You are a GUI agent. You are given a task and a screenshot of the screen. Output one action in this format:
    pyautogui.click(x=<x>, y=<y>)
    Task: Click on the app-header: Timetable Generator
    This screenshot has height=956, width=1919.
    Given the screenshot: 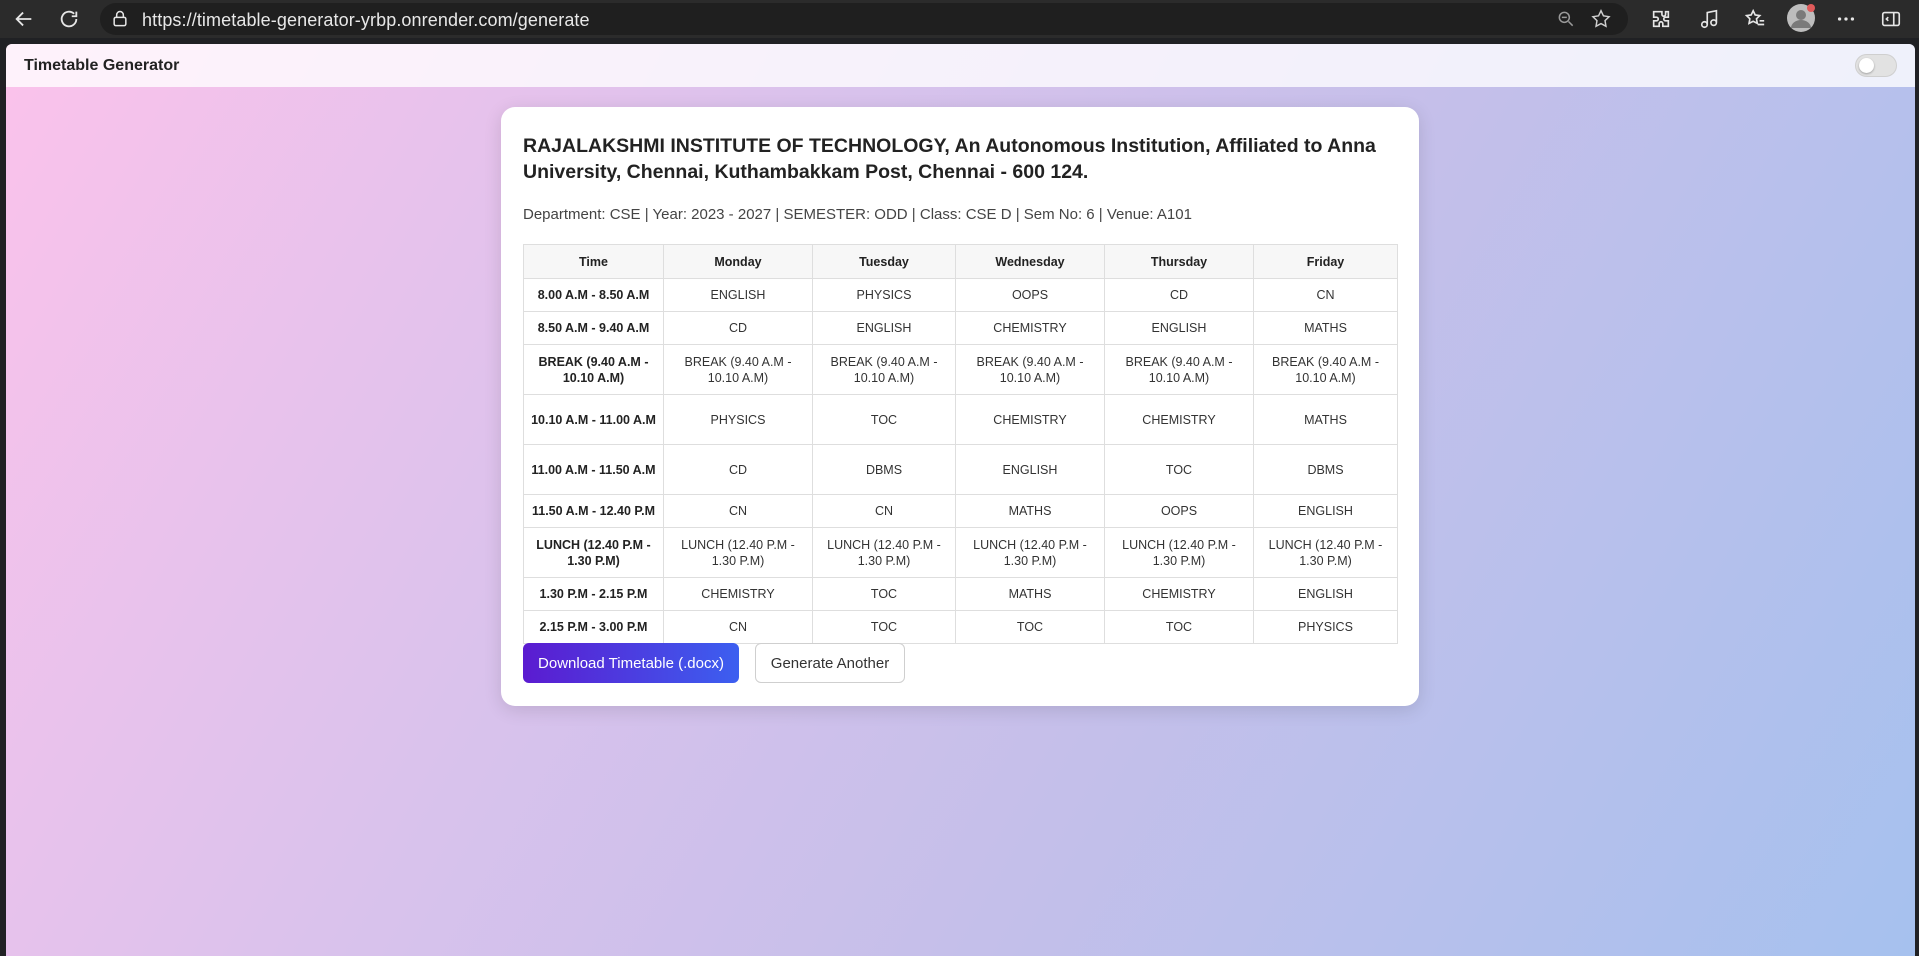 What is the action you would take?
    pyautogui.click(x=960, y=65)
    